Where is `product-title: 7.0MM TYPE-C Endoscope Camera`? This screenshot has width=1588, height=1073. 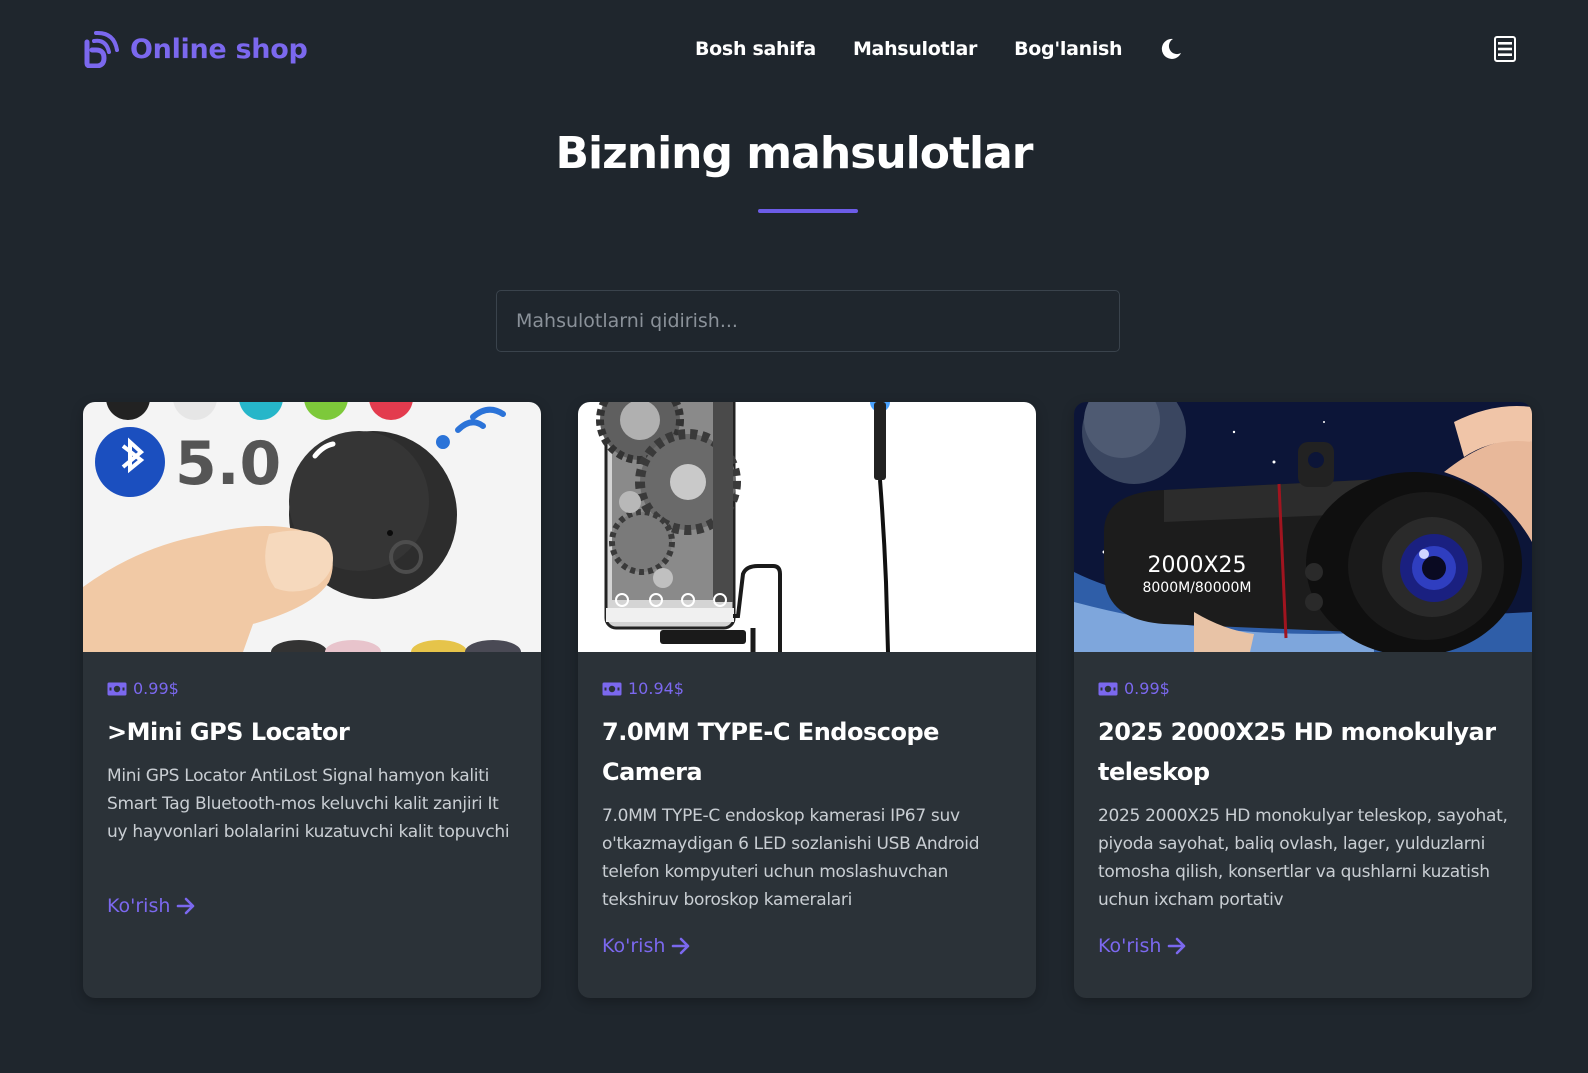 product-title: 7.0MM TYPE-C Endoscope Camera is located at coordinates (770, 752).